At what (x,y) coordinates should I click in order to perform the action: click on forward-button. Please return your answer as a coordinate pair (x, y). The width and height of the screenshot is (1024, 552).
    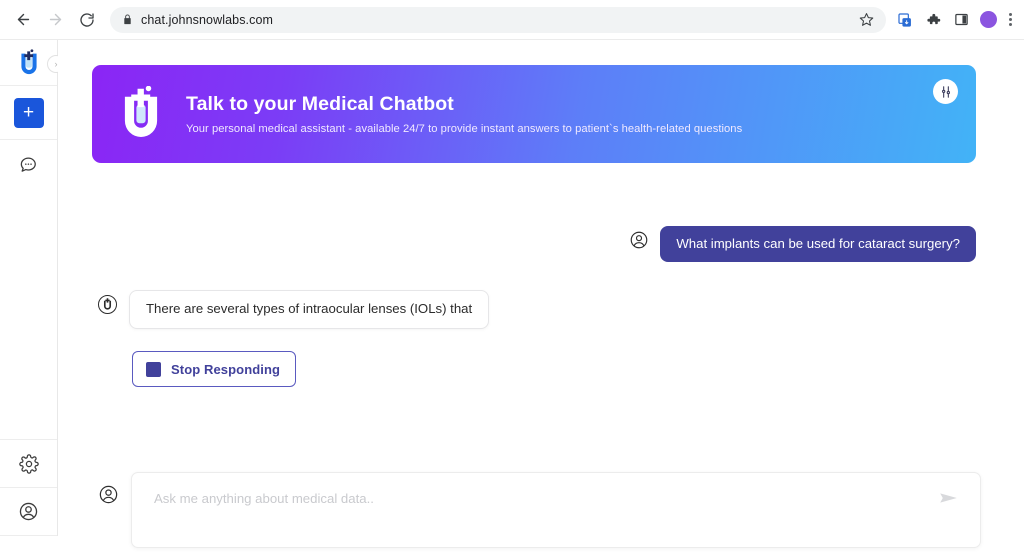
    Looking at the image, I should click on (55, 20).